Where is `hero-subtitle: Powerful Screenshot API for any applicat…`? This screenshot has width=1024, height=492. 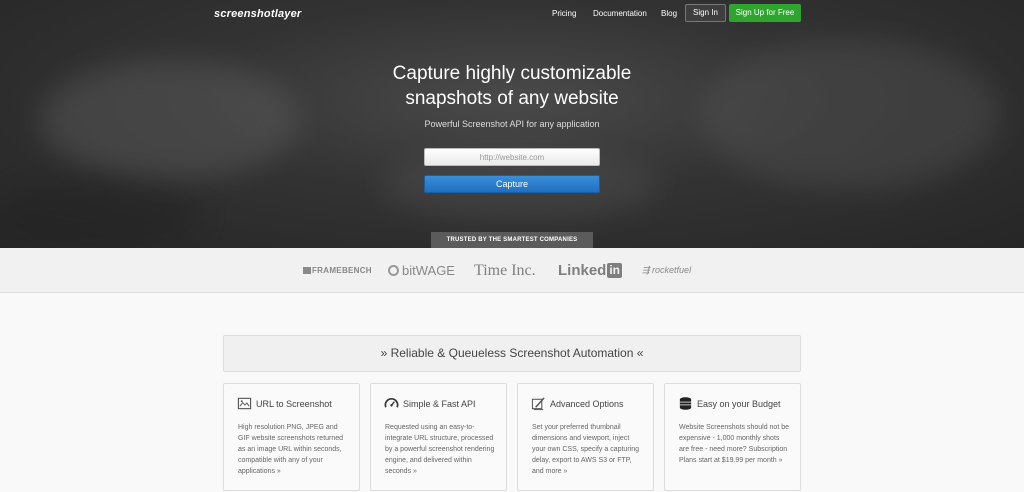 hero-subtitle: Powerful Screenshot API for any applicat… is located at coordinates (512, 124).